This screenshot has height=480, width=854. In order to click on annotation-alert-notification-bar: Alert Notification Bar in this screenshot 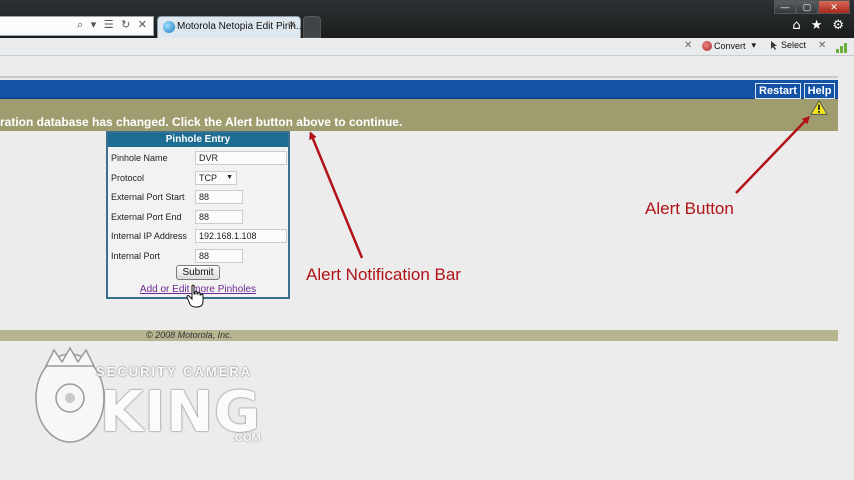, I will do `click(383, 274)`.